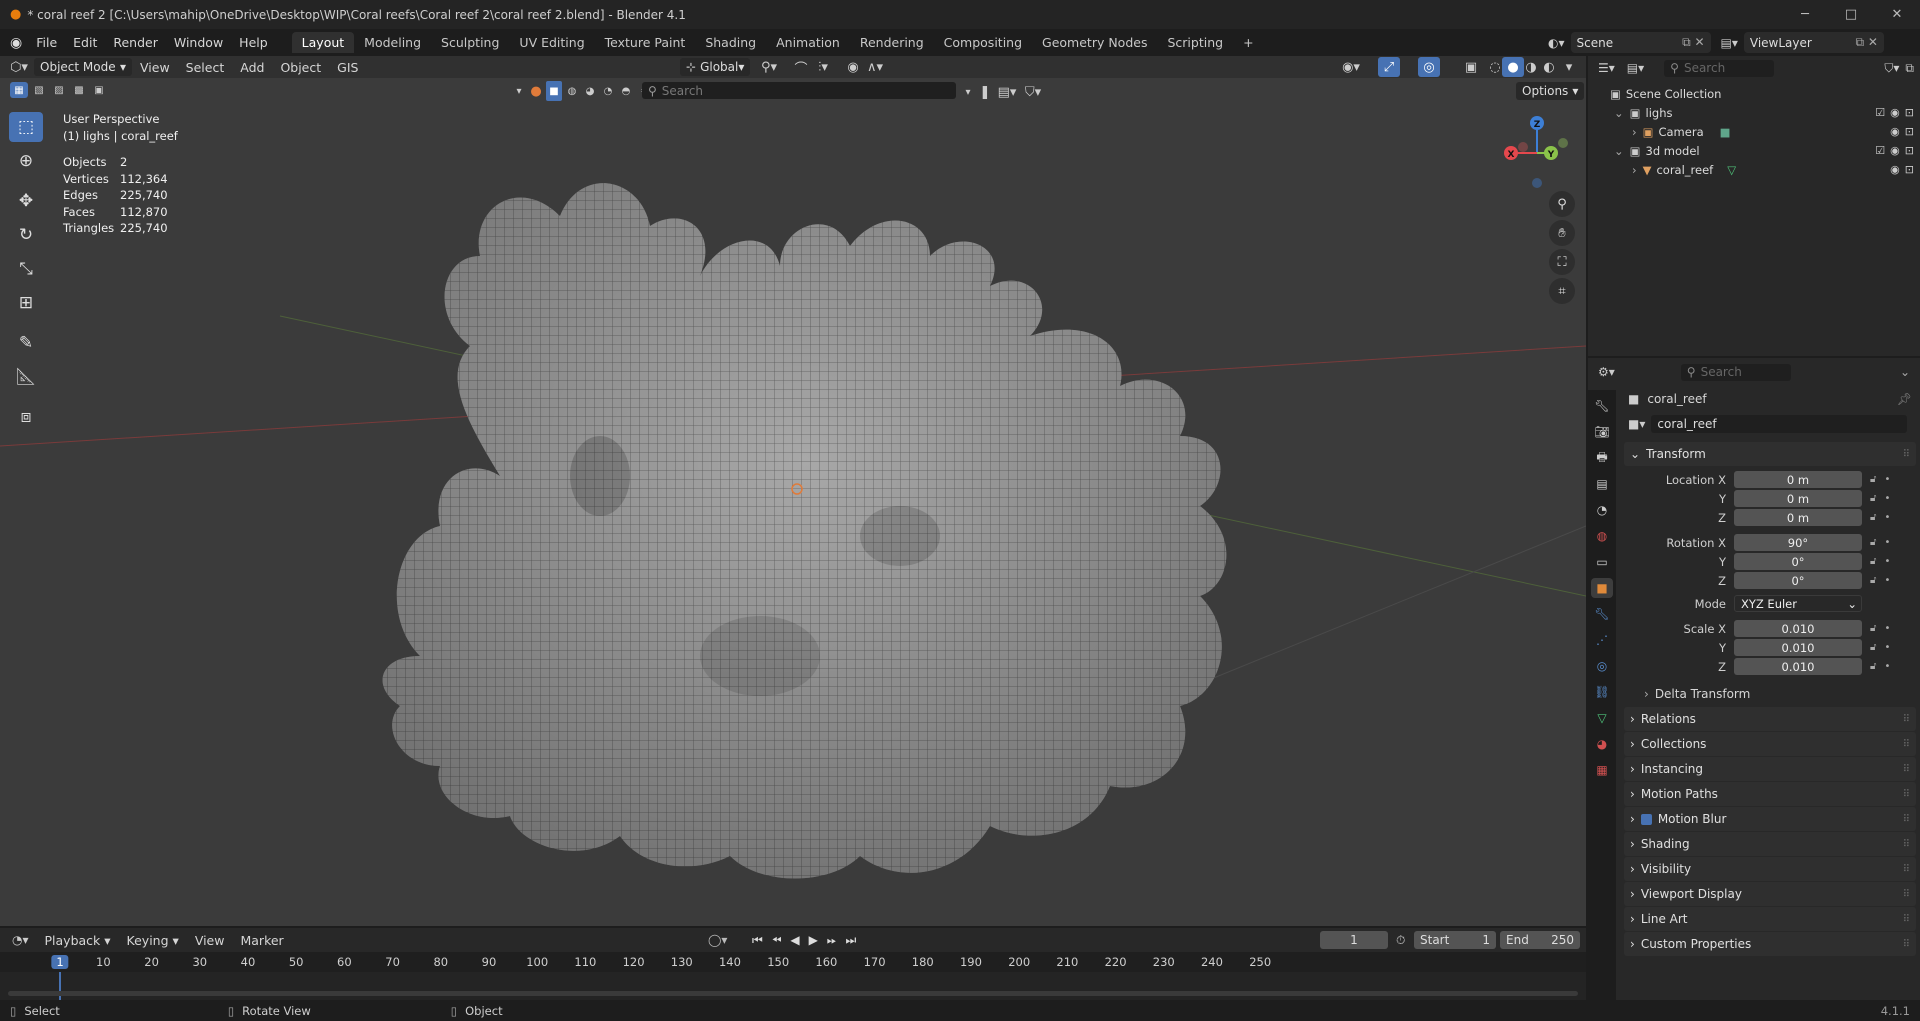  I want to click on tab-compositing: Compositing, so click(983, 42).